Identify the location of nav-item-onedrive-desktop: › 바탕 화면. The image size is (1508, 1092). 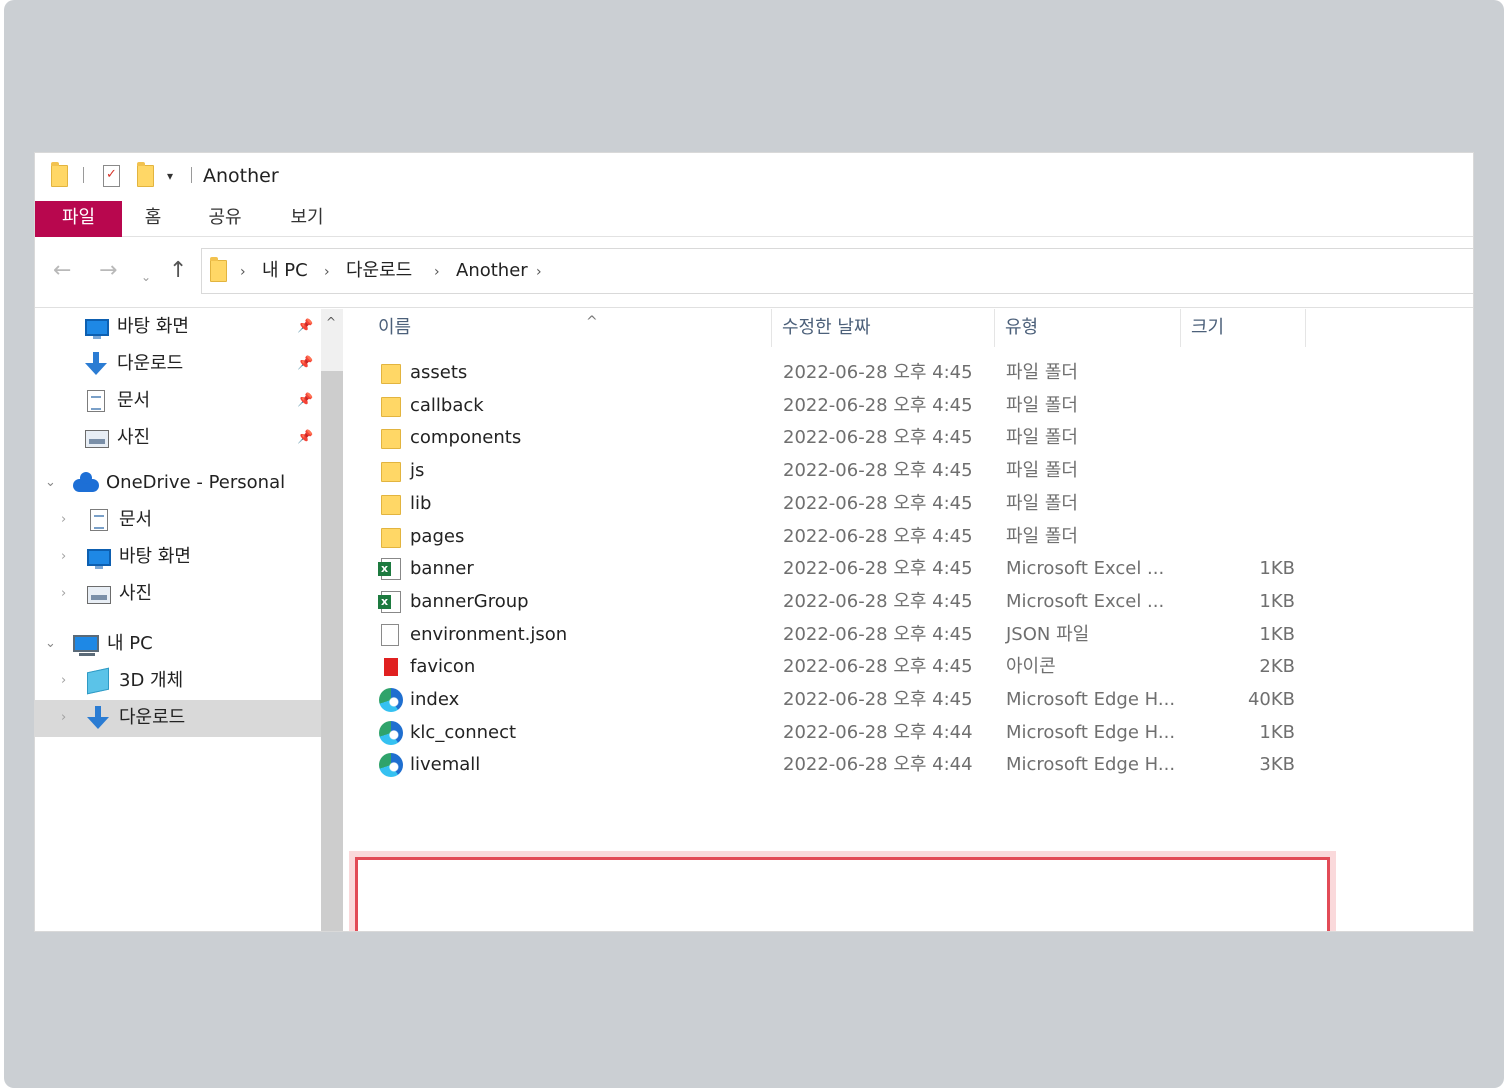
(178, 557).